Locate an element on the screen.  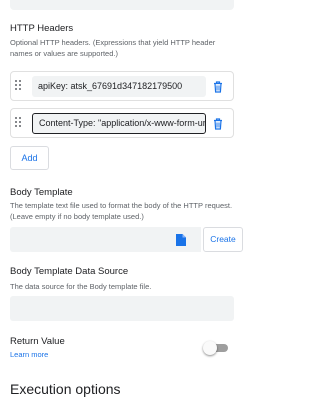
create-template-button: Create is located at coordinates (223, 239).